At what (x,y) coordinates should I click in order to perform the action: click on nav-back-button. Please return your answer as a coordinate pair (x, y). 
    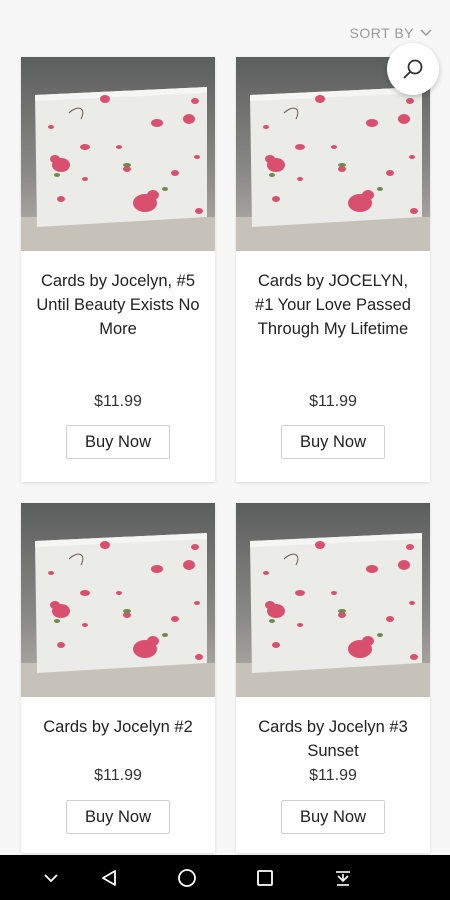
    Looking at the image, I should click on (109, 878).